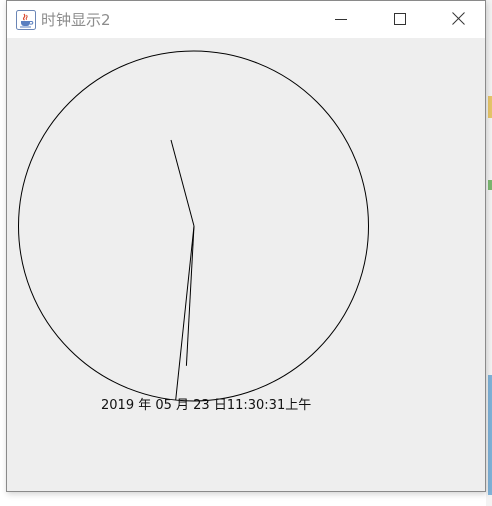 The image size is (492, 506). I want to click on minimize-icon, so click(341, 19).